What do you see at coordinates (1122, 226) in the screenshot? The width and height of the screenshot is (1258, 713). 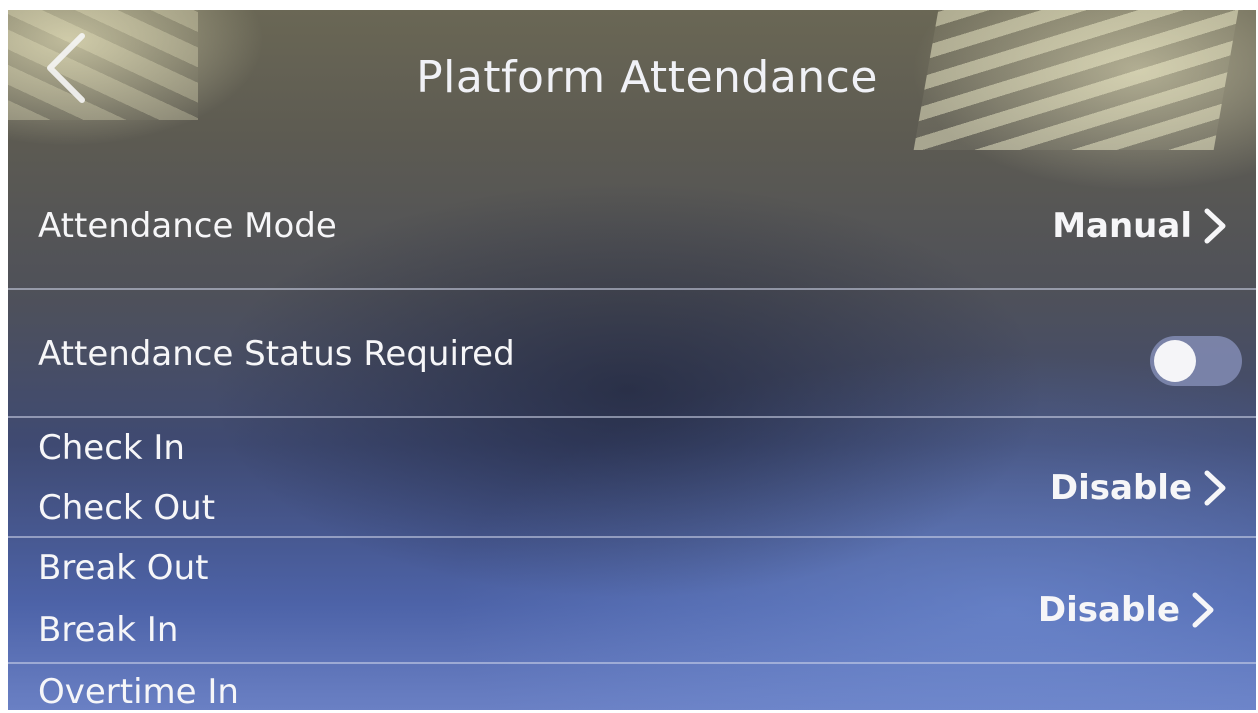 I see `attendance-mode-value-text: Manual` at bounding box center [1122, 226].